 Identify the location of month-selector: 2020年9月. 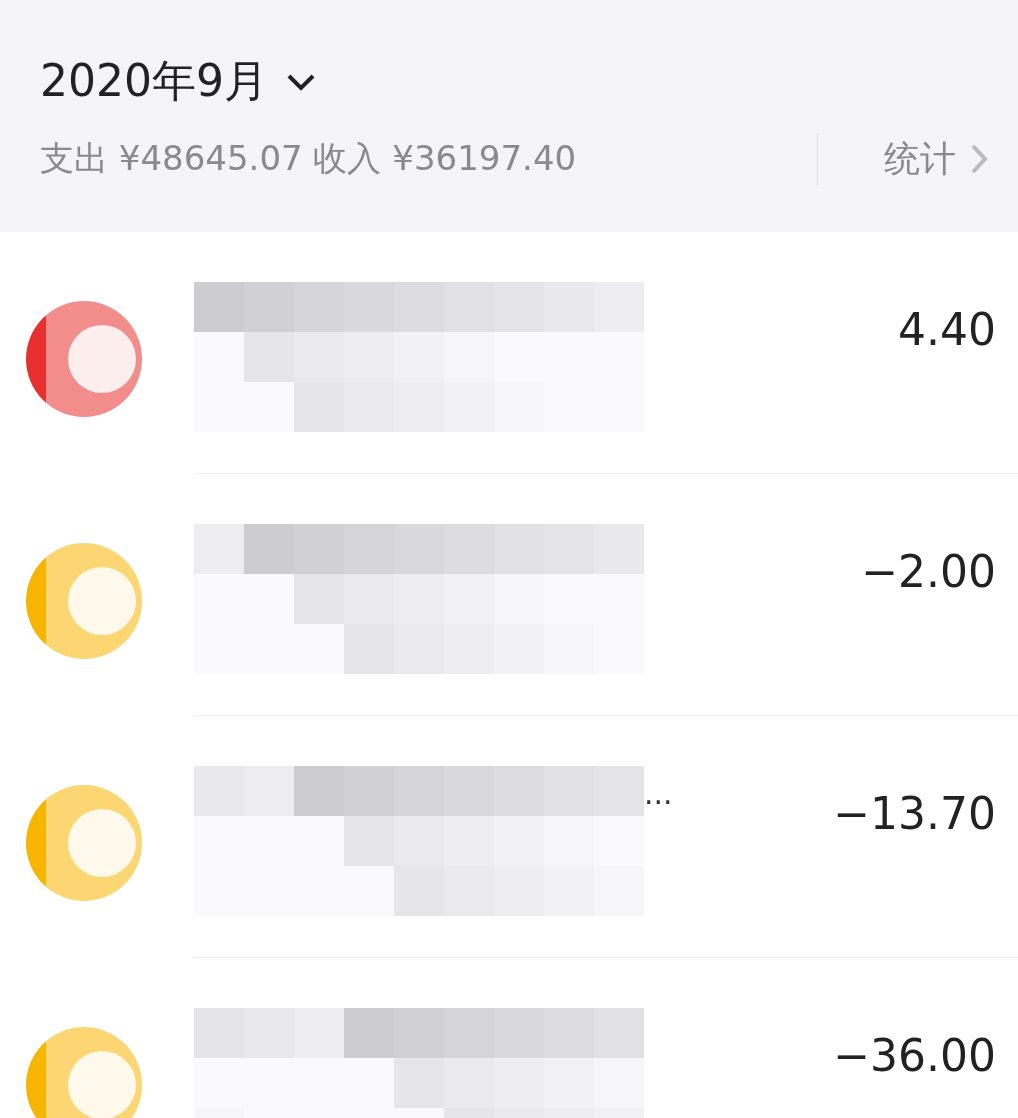
(154, 81).